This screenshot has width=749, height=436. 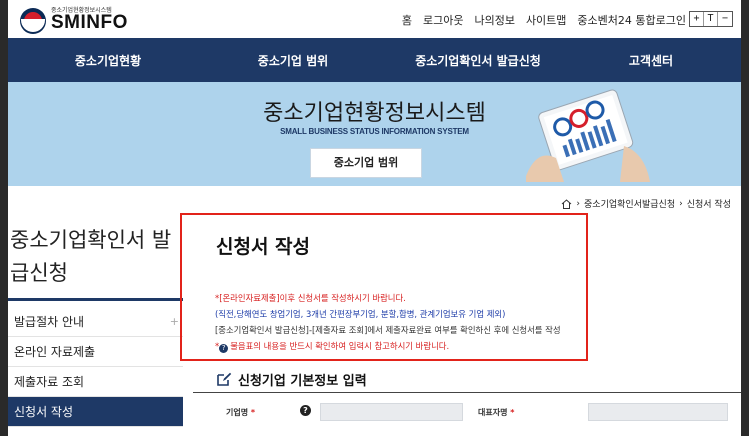 What do you see at coordinates (174, 322) in the screenshot?
I see `expand-icon: +` at bounding box center [174, 322].